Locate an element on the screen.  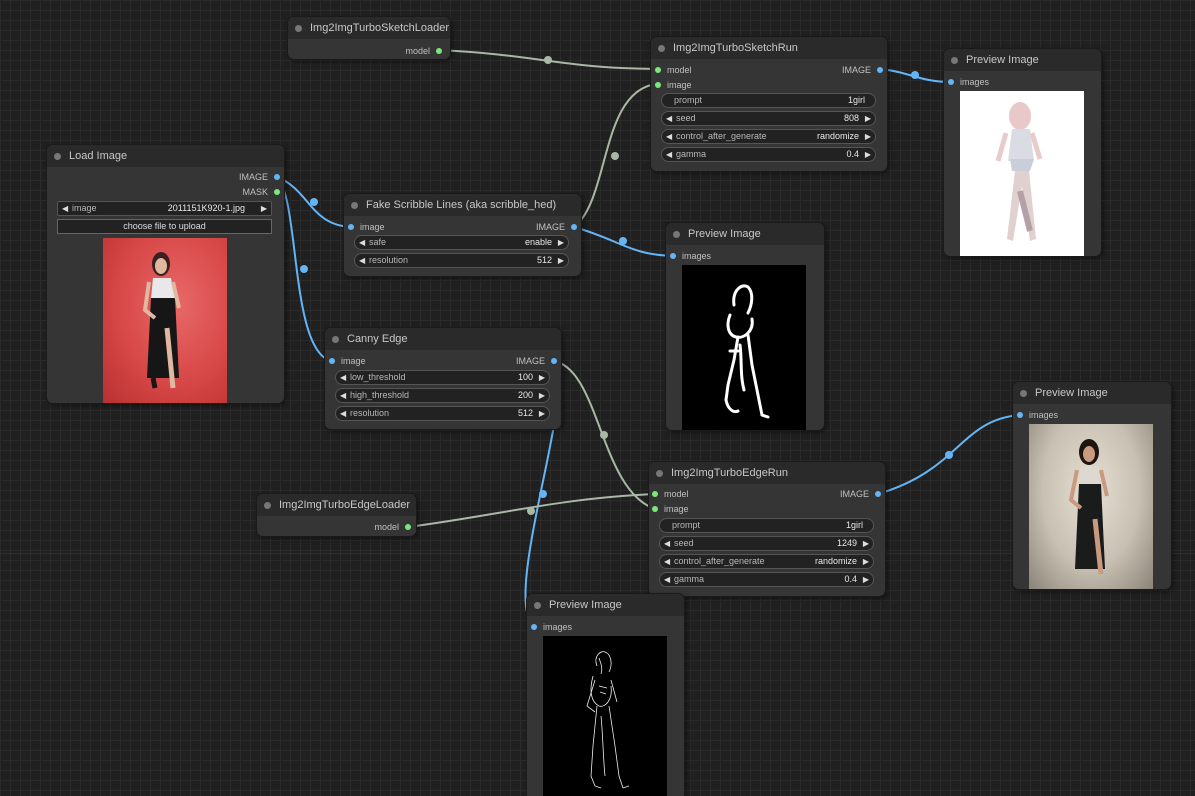
safe-widget: ◀ safe enable ▶ is located at coordinates (461, 242).